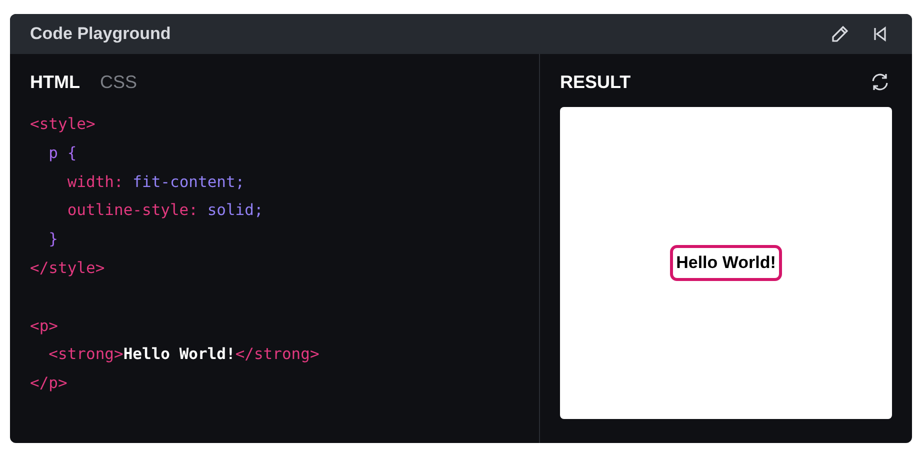 The height and width of the screenshot is (456, 922). Describe the element at coordinates (880, 82) in the screenshot. I see `refresh-icon` at that location.